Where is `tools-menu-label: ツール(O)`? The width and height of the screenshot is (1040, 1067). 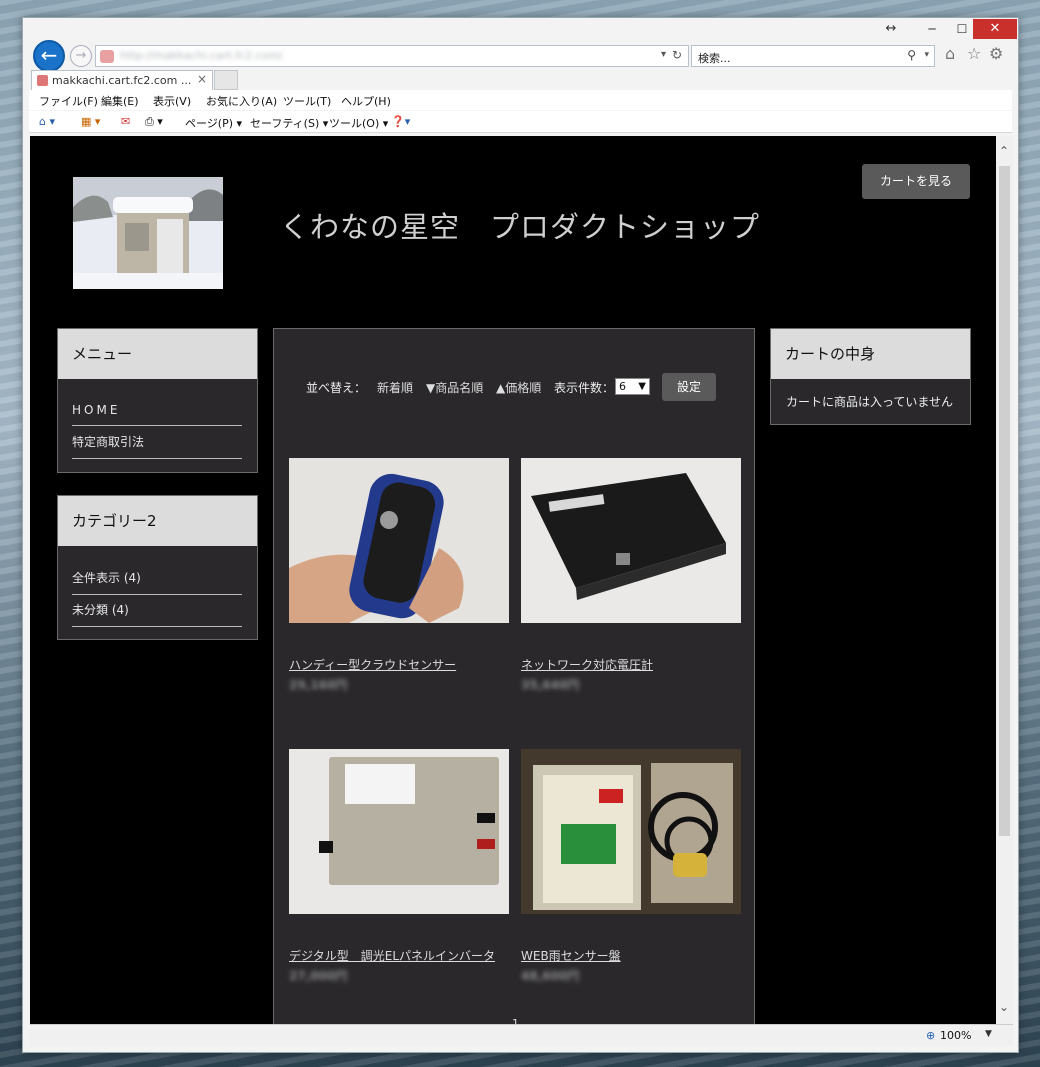
tools-menu-label: ツール(O) is located at coordinates (354, 123).